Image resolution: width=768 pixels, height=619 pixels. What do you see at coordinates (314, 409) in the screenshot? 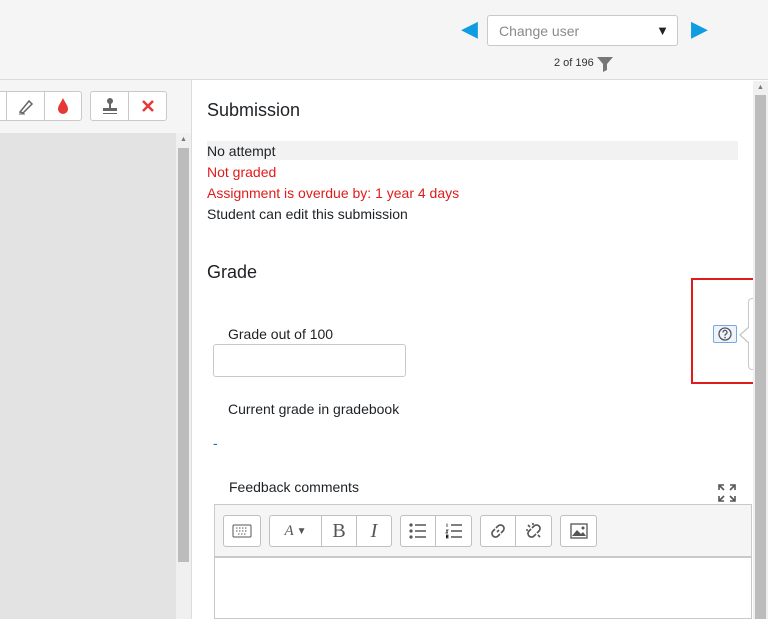
I see `gradebook-label: Current grade in gradebook` at bounding box center [314, 409].